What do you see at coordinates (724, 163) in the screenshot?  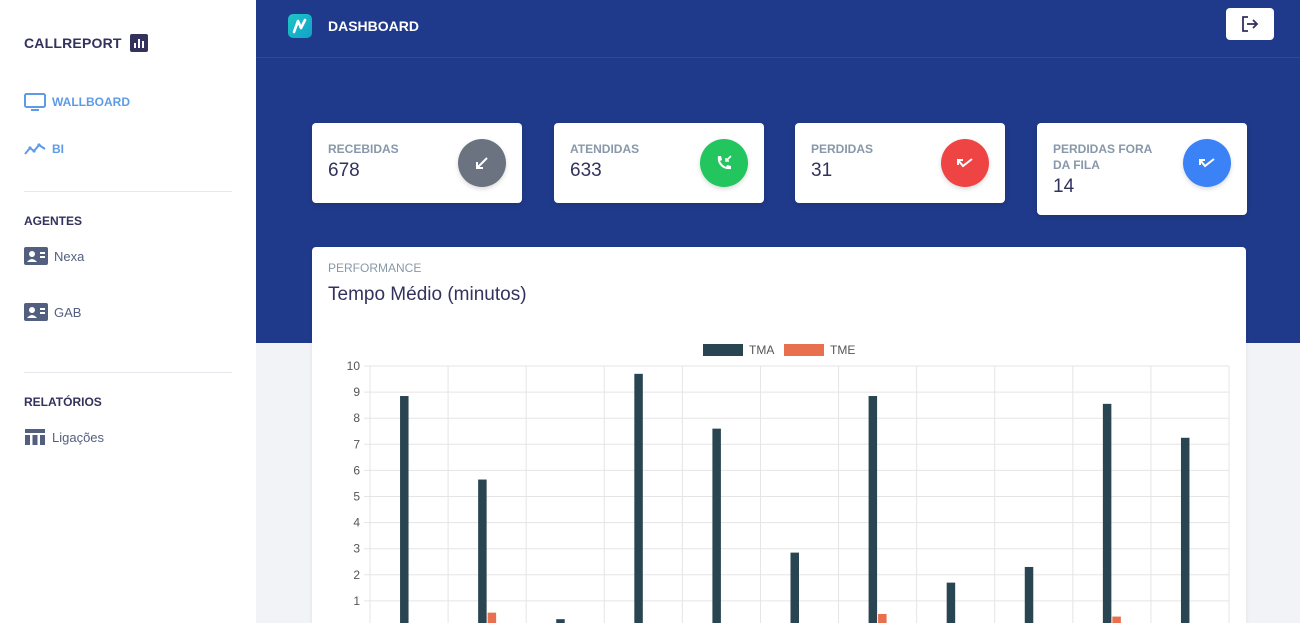 I see `phone-incoming-icon` at bounding box center [724, 163].